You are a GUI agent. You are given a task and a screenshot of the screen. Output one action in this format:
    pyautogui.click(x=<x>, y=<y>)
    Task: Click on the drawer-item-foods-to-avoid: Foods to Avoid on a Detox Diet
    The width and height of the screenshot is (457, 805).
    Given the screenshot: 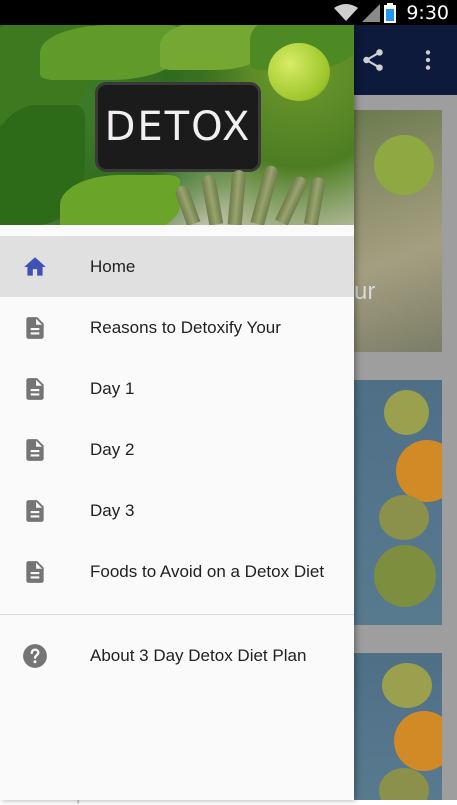 What is the action you would take?
    pyautogui.click(x=177, y=571)
    